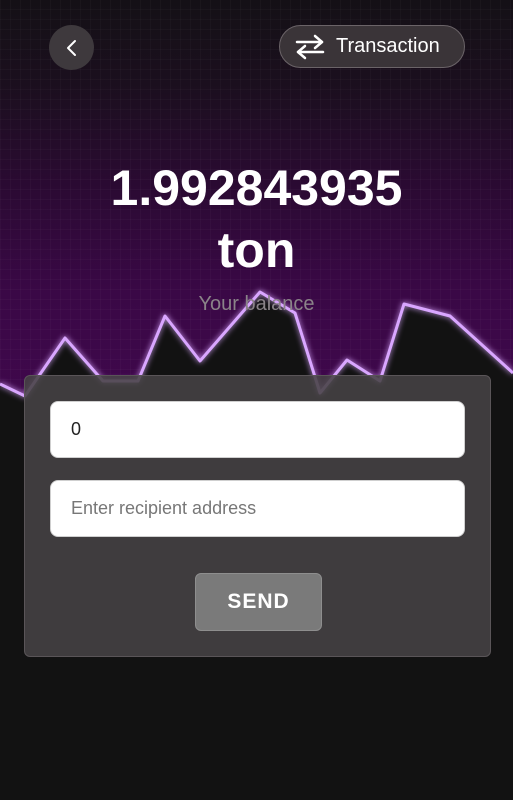 The height and width of the screenshot is (800, 513). Describe the element at coordinates (257, 429) in the screenshot. I see `amount-input` at that location.